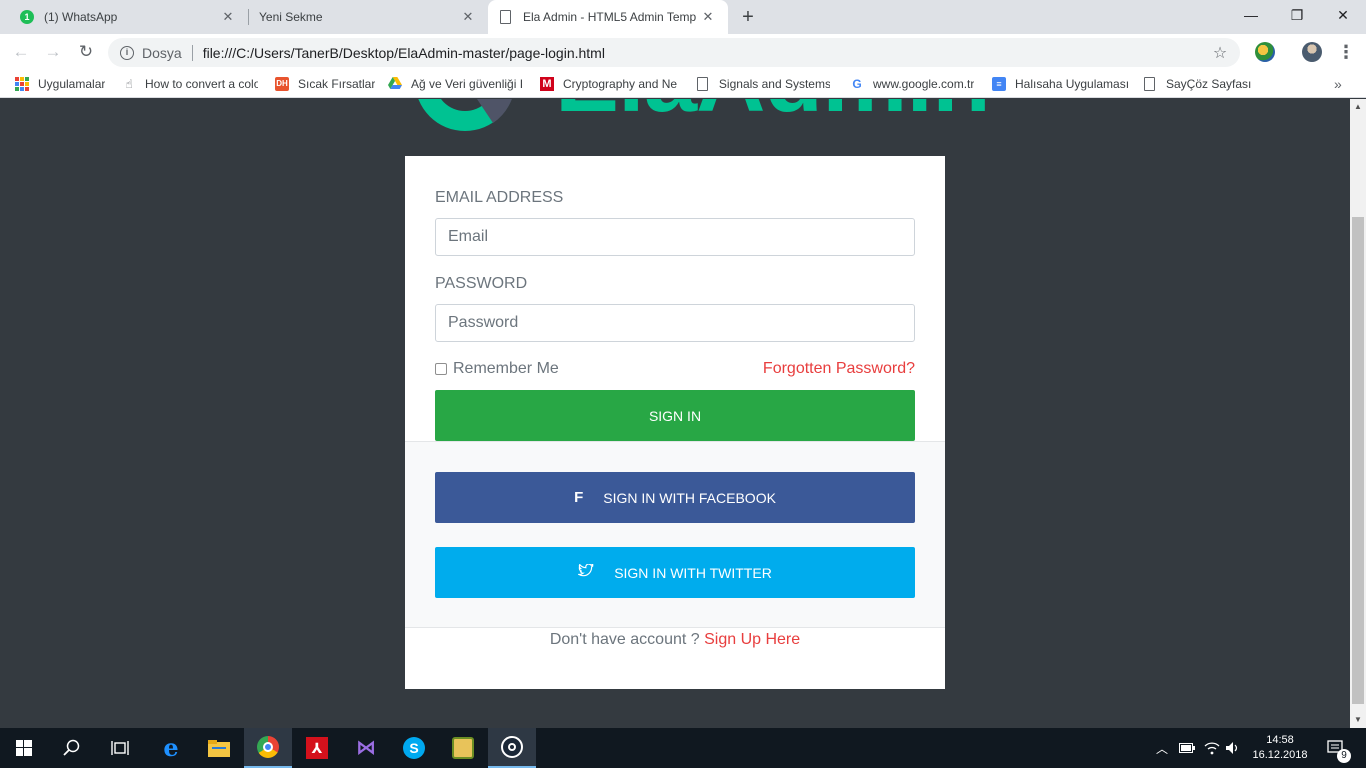 The width and height of the screenshot is (1366, 768). I want to click on sign-up-link: Sign Up Here, so click(752, 639).